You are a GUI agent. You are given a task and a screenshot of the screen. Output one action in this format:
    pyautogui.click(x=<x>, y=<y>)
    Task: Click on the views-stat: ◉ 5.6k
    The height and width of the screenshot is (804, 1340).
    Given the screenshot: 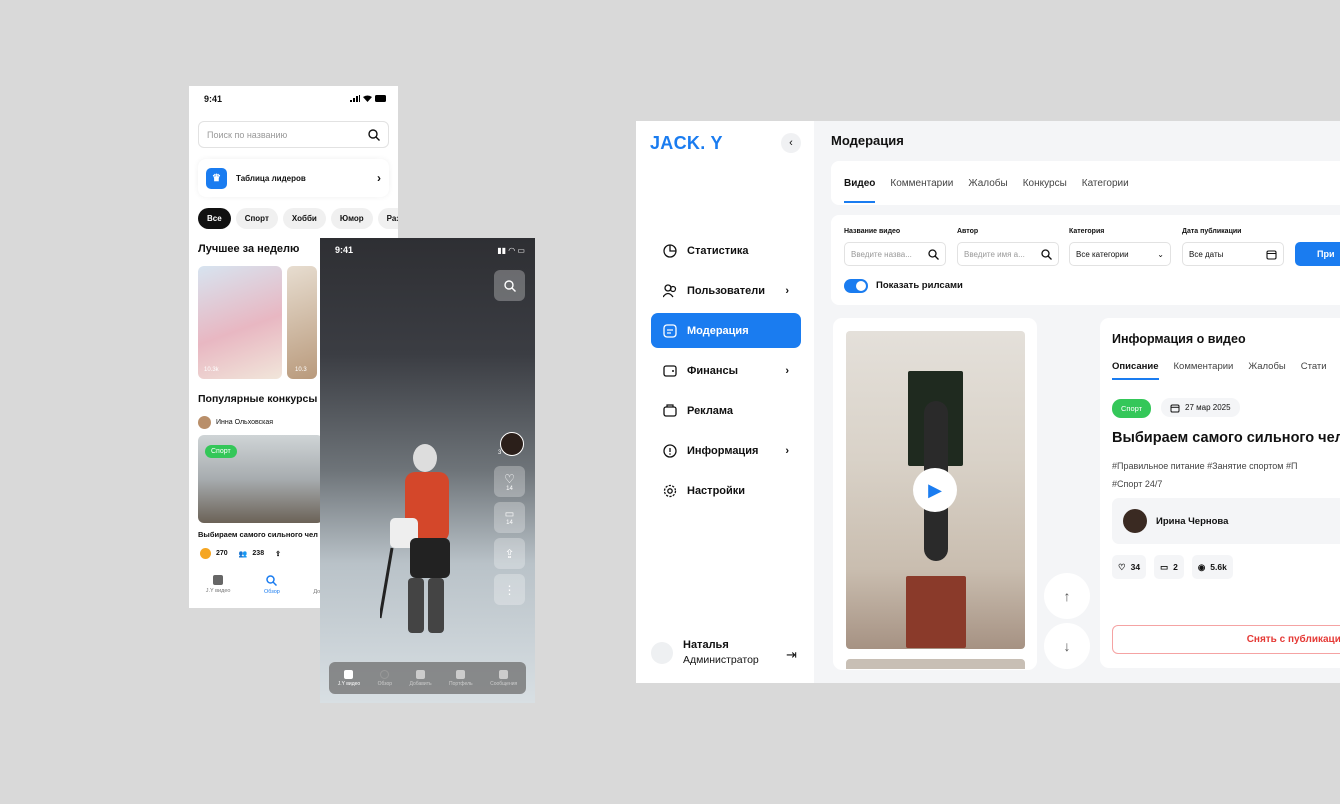 What is the action you would take?
    pyautogui.click(x=1212, y=567)
    